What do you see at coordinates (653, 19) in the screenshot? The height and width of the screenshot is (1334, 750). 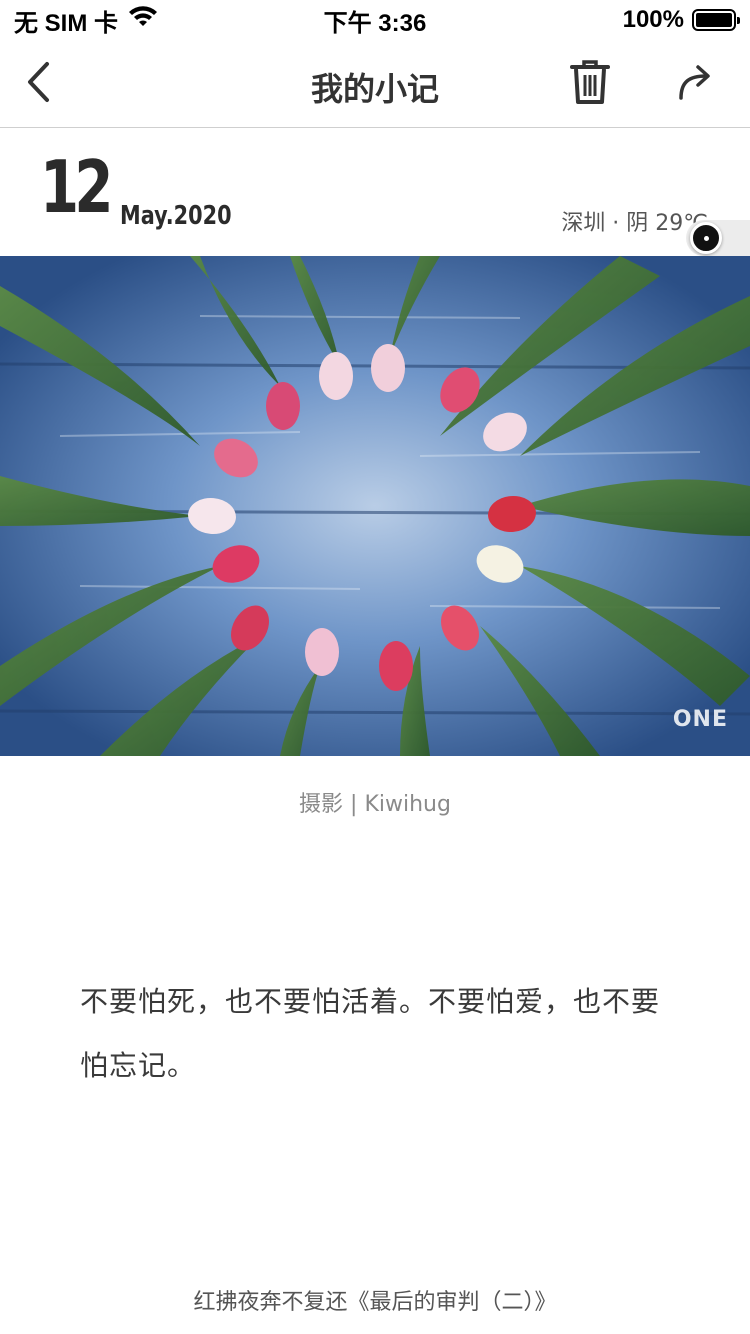 I see `battery-percent: 100%` at bounding box center [653, 19].